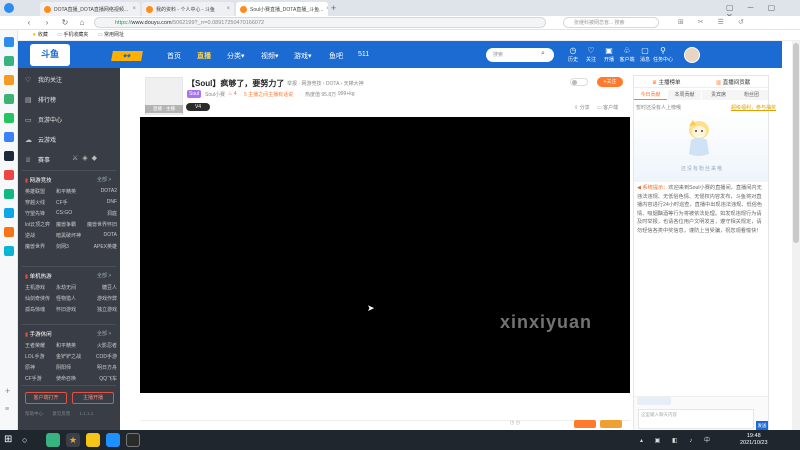  I want to click on toolbar-icons: ⊞ ✂ ☰ ↺, so click(714, 22).